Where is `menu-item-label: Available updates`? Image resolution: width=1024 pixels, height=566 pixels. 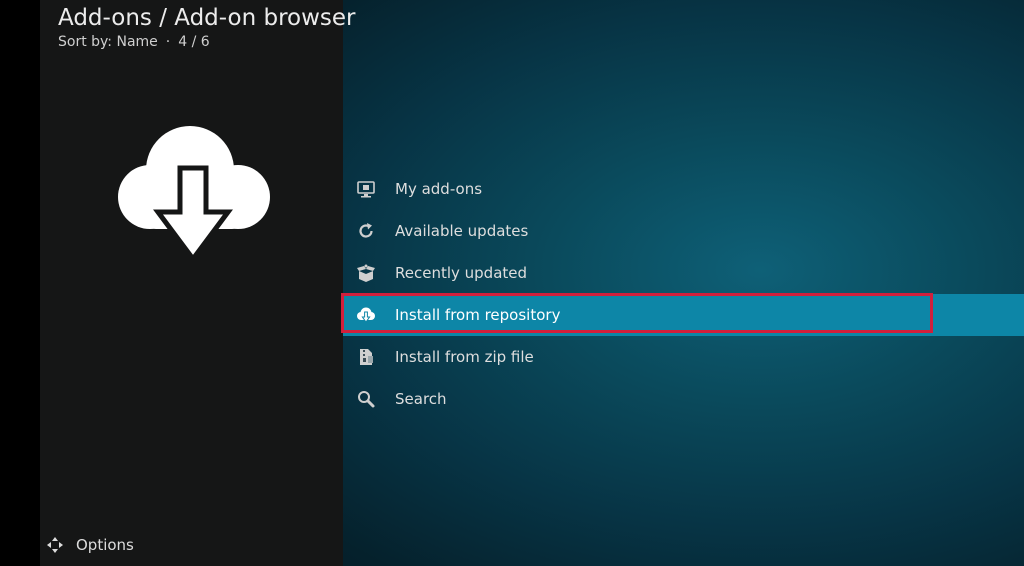
menu-item-label: Available updates is located at coordinates (462, 231).